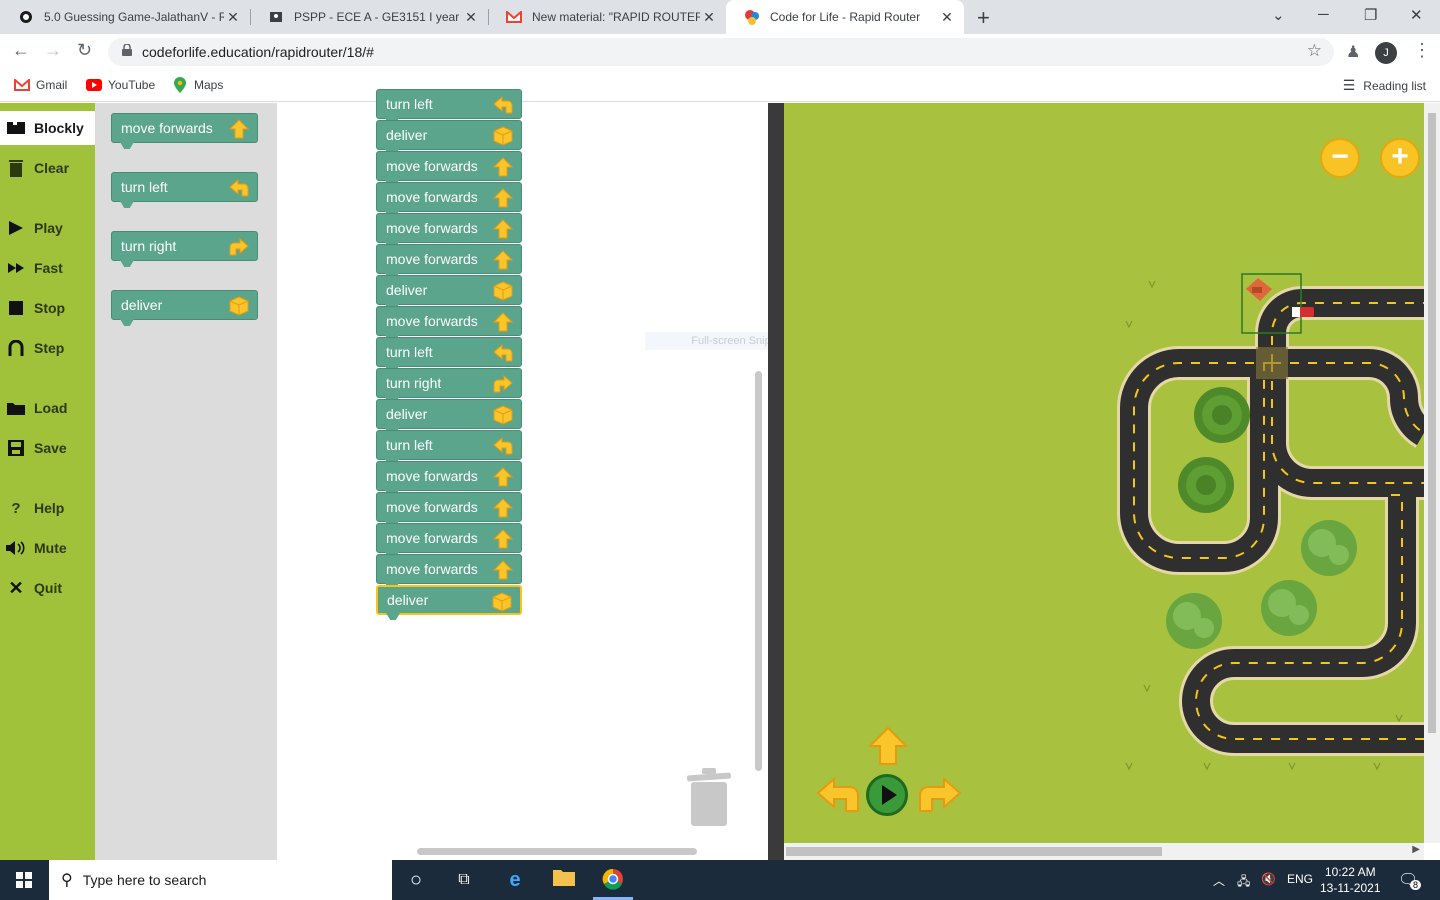 The height and width of the screenshot is (900, 1440). What do you see at coordinates (721, 52) in the screenshot?
I see `address-bar: codeforlife.education/rapidrouter/18/# ☆` at bounding box center [721, 52].